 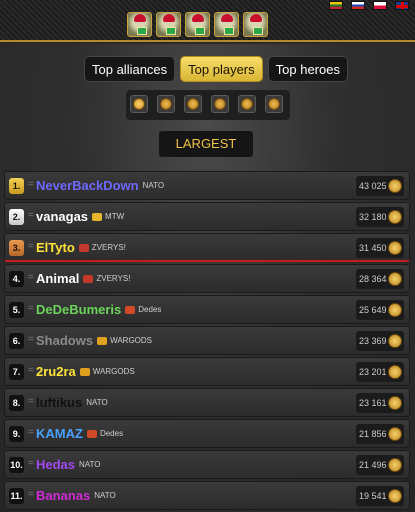 What do you see at coordinates (16, 248) in the screenshot?
I see `rank-badge: 3.` at bounding box center [16, 248].